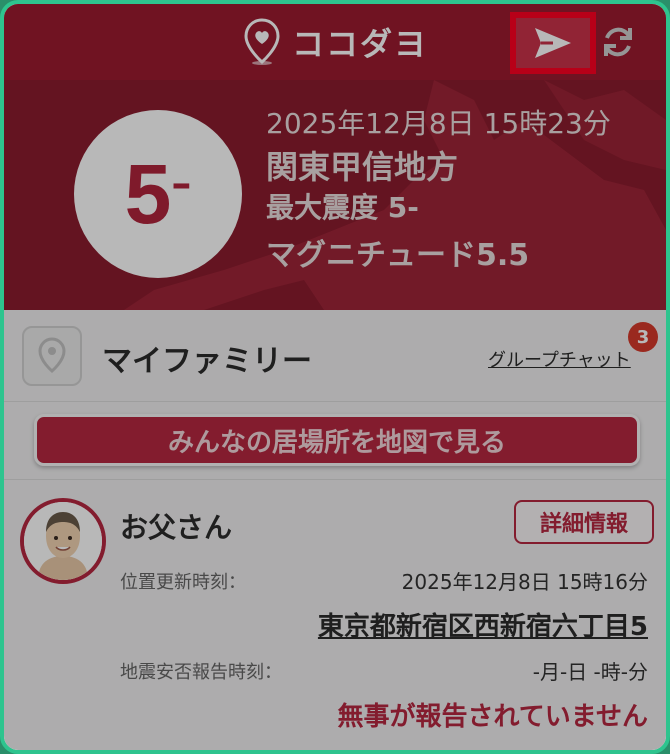 The height and width of the screenshot is (754, 670). I want to click on send-icon, so click(553, 43).